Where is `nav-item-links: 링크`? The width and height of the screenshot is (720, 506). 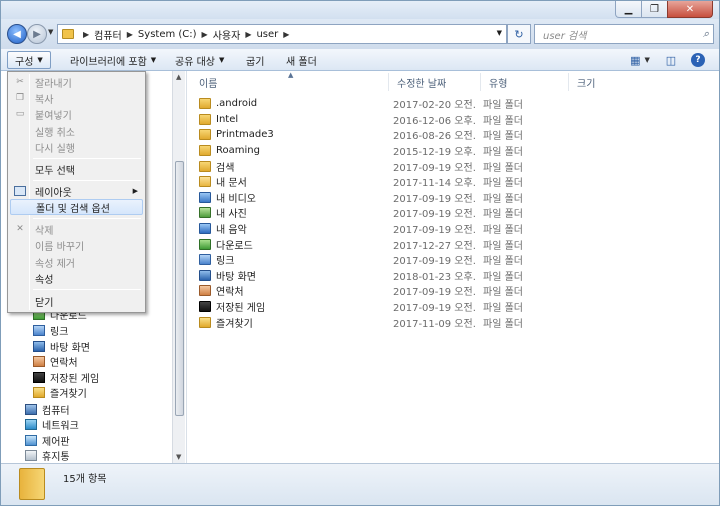 nav-item-links: 링크 is located at coordinates (50, 330).